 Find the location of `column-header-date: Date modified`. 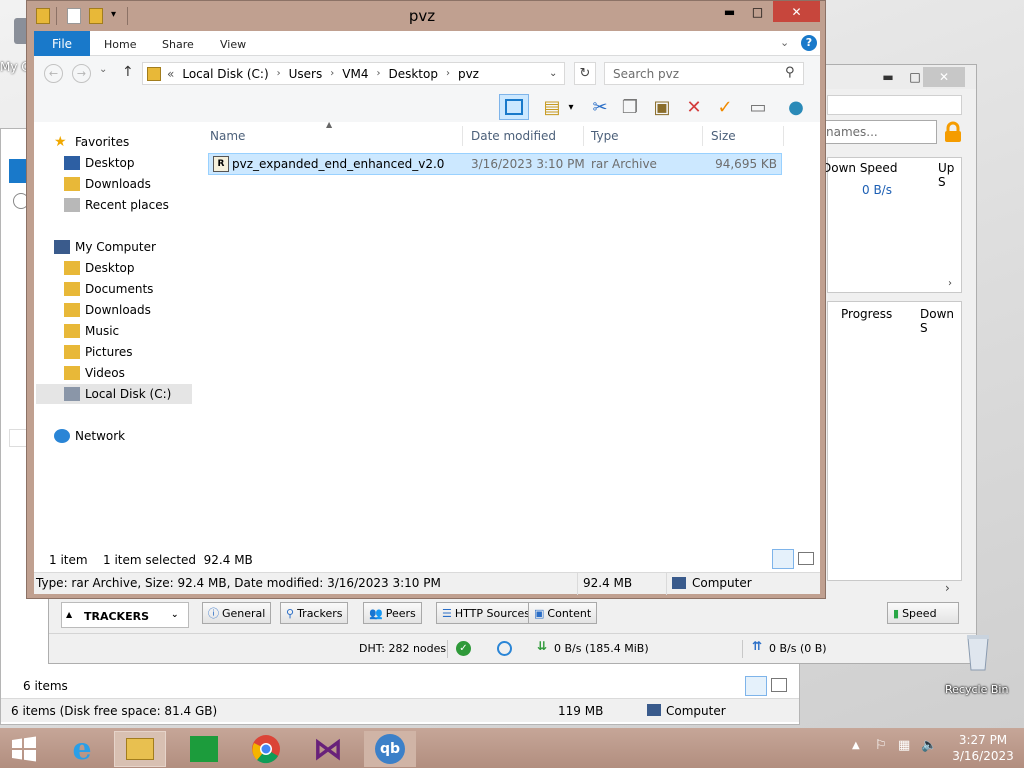

column-header-date: Date modified is located at coordinates (513, 136).